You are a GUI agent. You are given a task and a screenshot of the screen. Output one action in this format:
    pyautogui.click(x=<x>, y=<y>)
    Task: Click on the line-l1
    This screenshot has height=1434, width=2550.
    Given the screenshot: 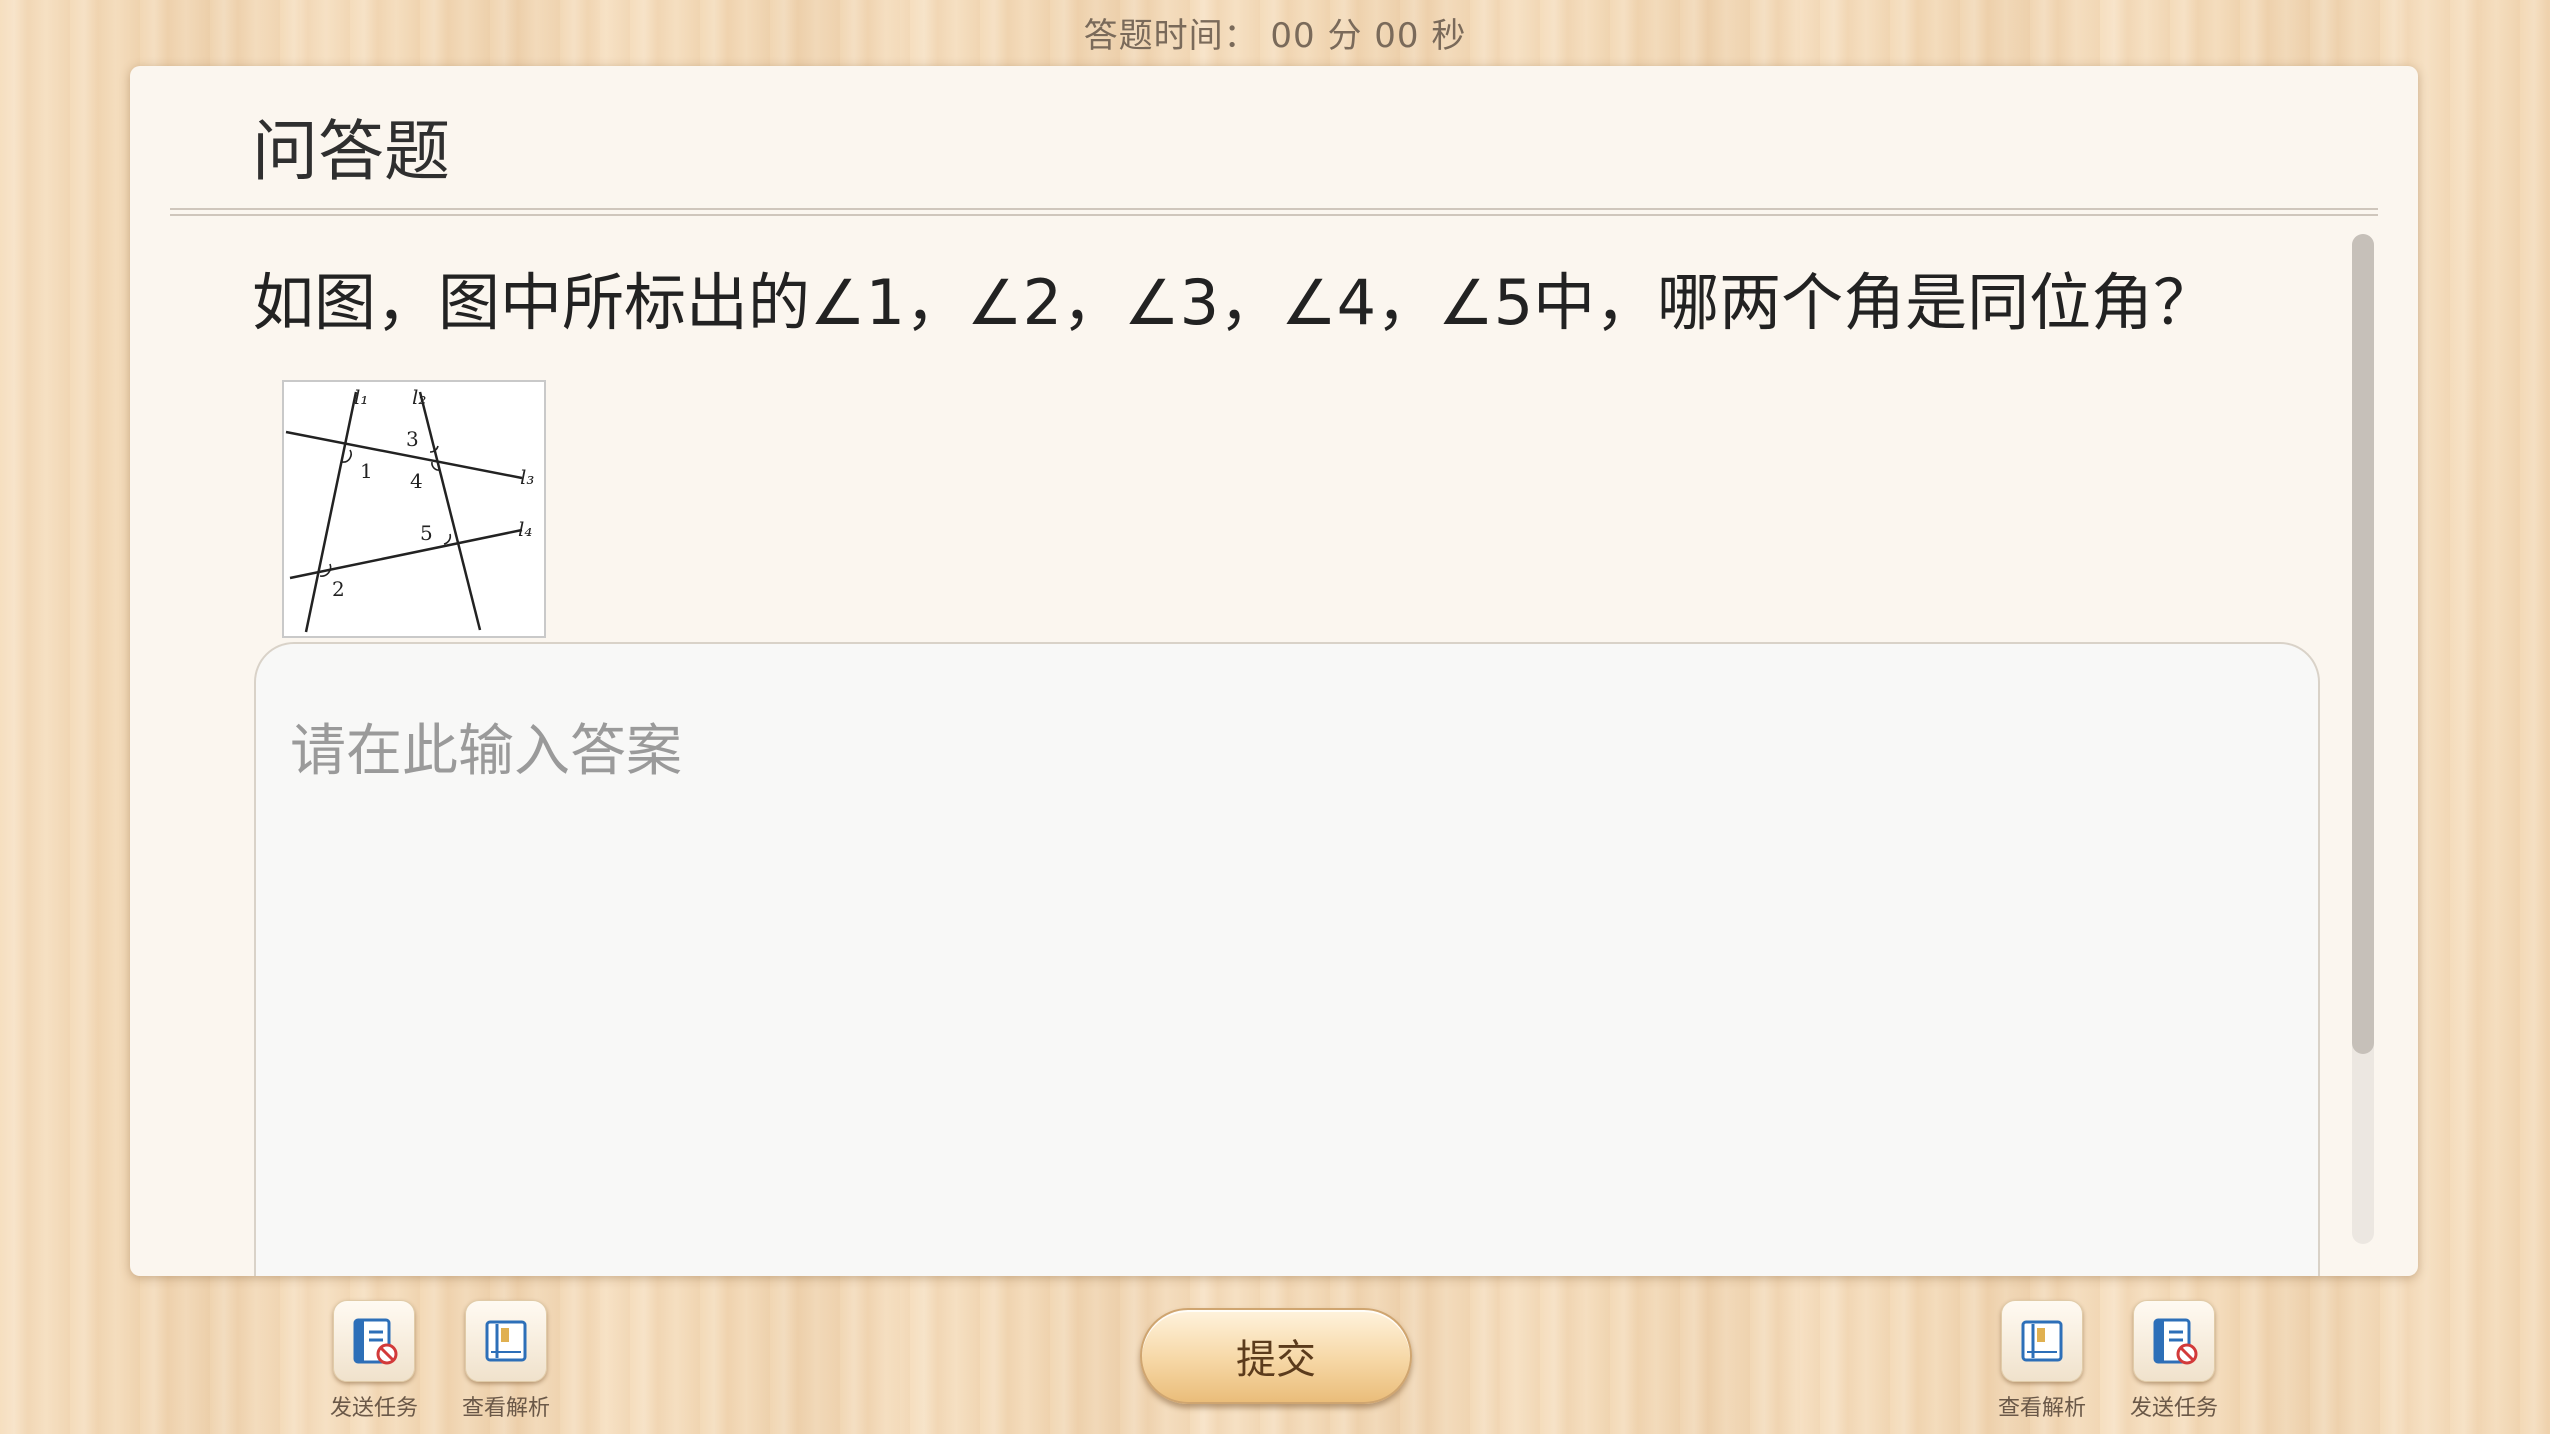 What is the action you would take?
    pyautogui.click(x=331, y=512)
    